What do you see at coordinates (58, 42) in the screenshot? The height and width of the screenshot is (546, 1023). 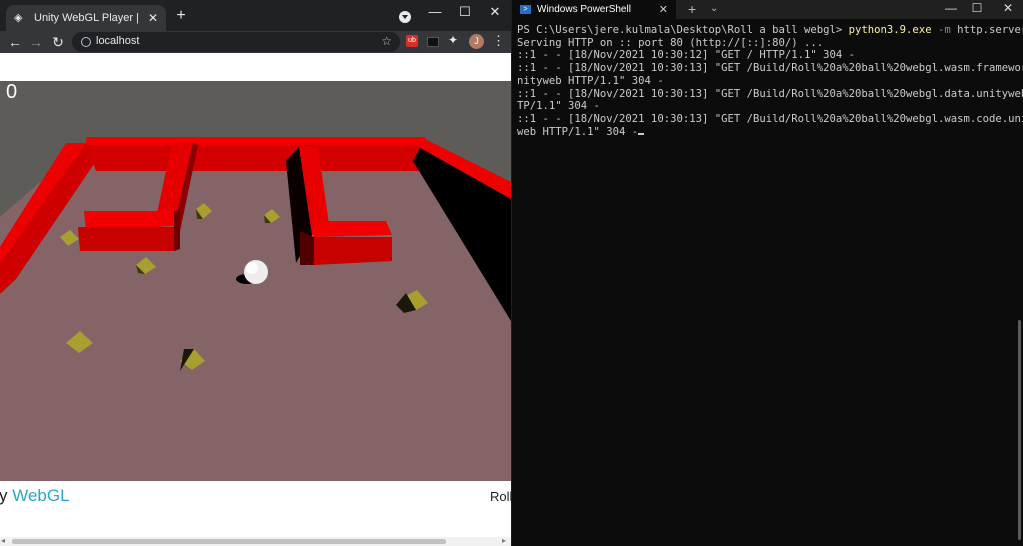 I see `reload-button: ↻` at bounding box center [58, 42].